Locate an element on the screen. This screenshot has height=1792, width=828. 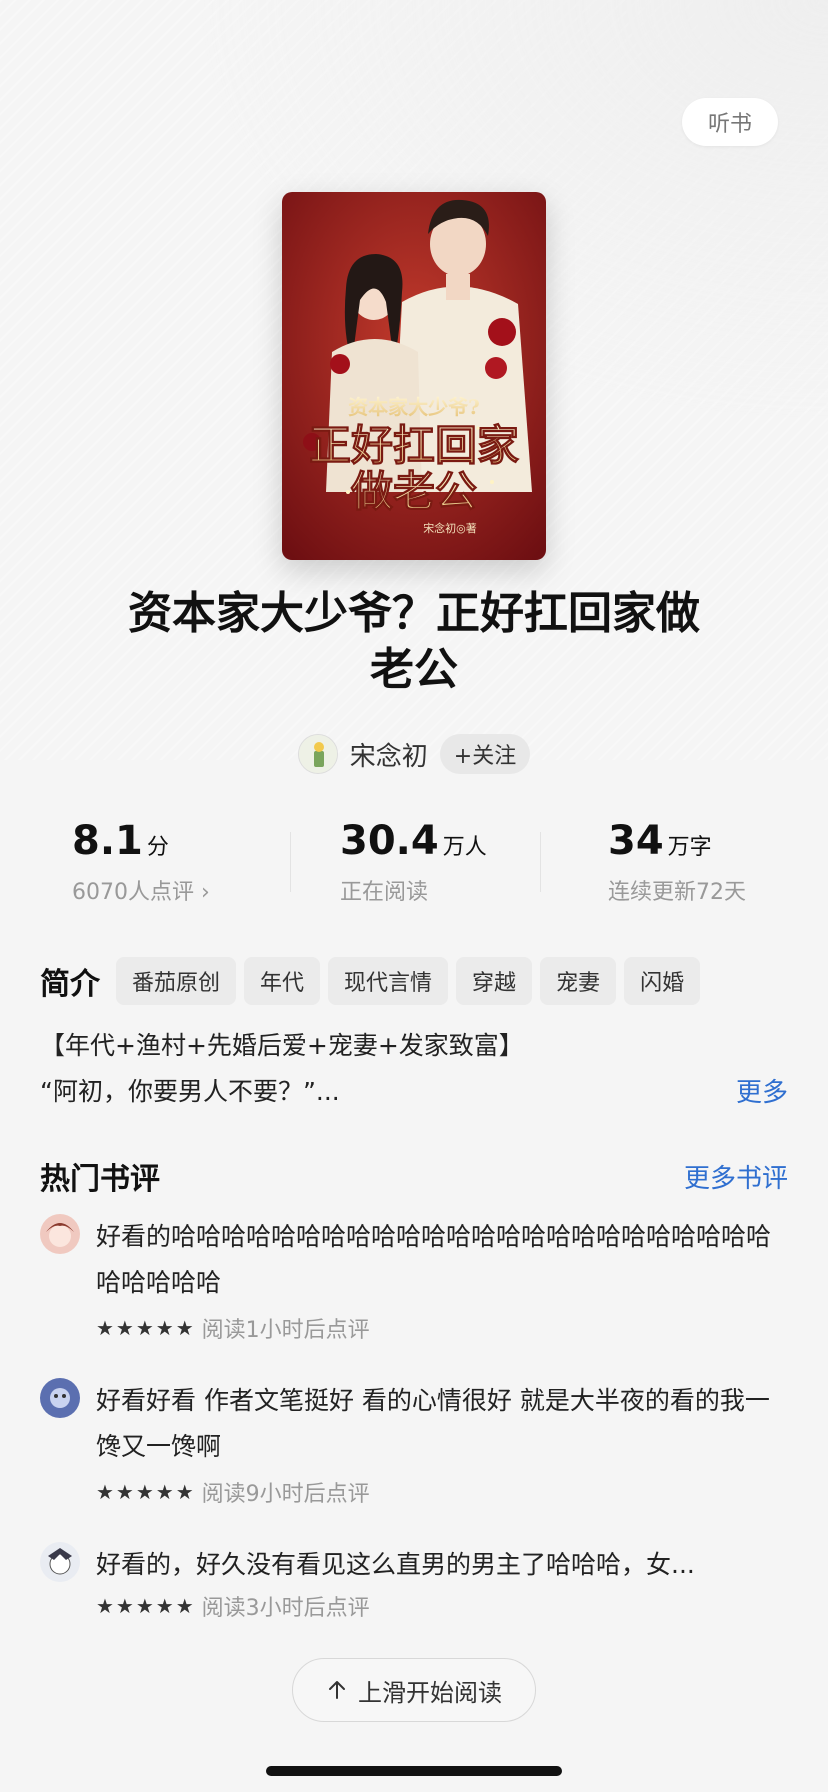
author-avatar is located at coordinates (317, 754).